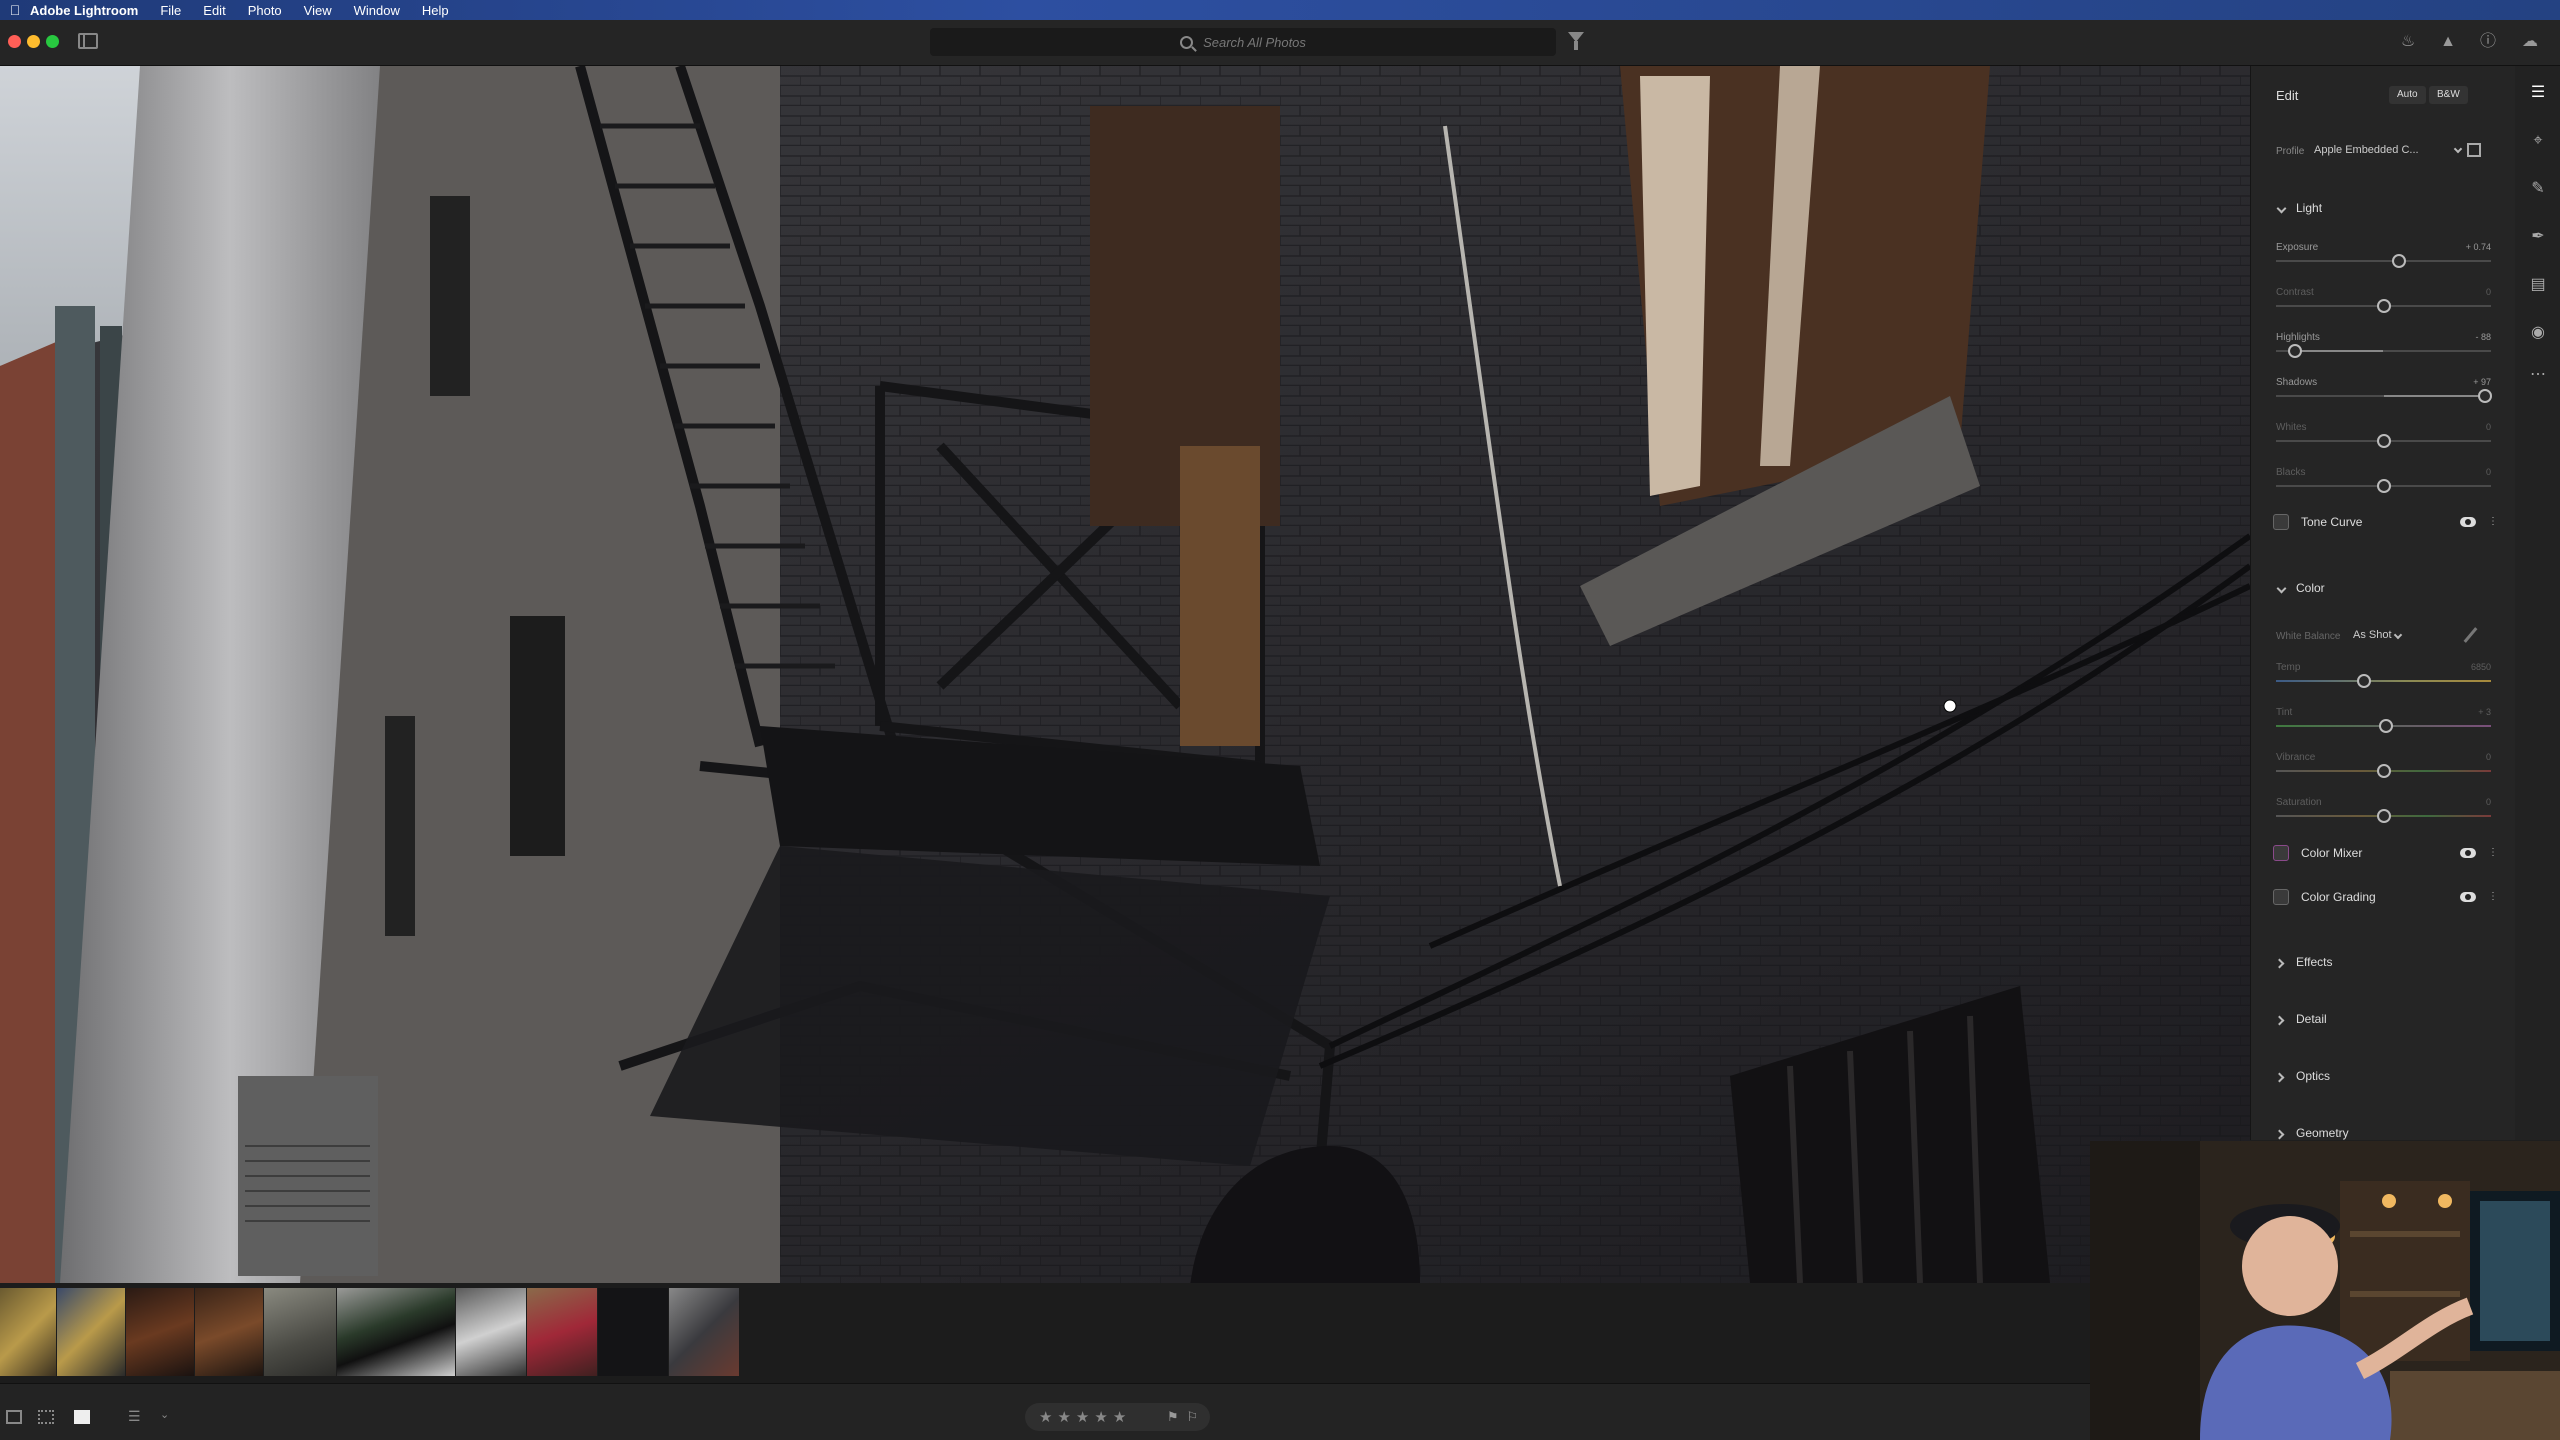  Describe the element at coordinates (2383, 257) in the screenshot. I see `exposure-slider: Exposure + 0.74` at that location.